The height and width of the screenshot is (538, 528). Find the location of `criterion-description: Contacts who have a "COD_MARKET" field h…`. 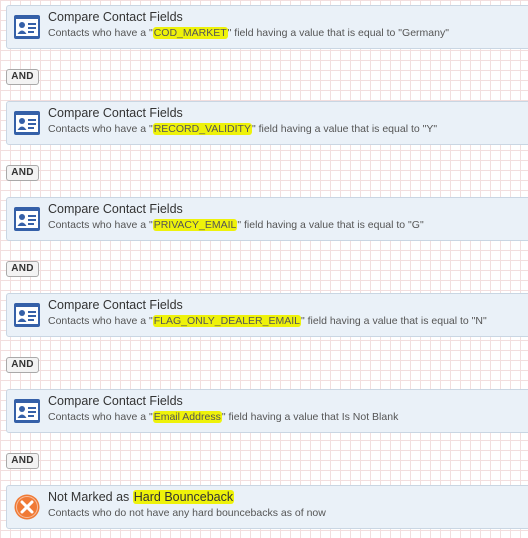

criterion-description: Contacts who have a "COD_MARKET" field h… is located at coordinates (248, 33).